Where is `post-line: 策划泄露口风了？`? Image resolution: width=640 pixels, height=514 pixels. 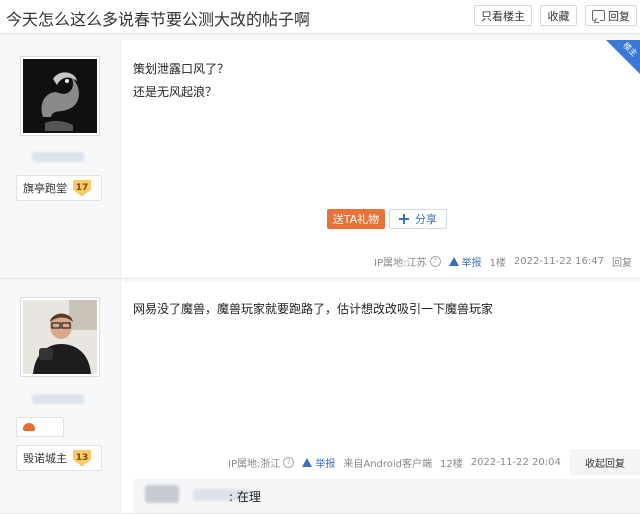 post-line: 策划泄露口风了？ is located at coordinates (181, 69).